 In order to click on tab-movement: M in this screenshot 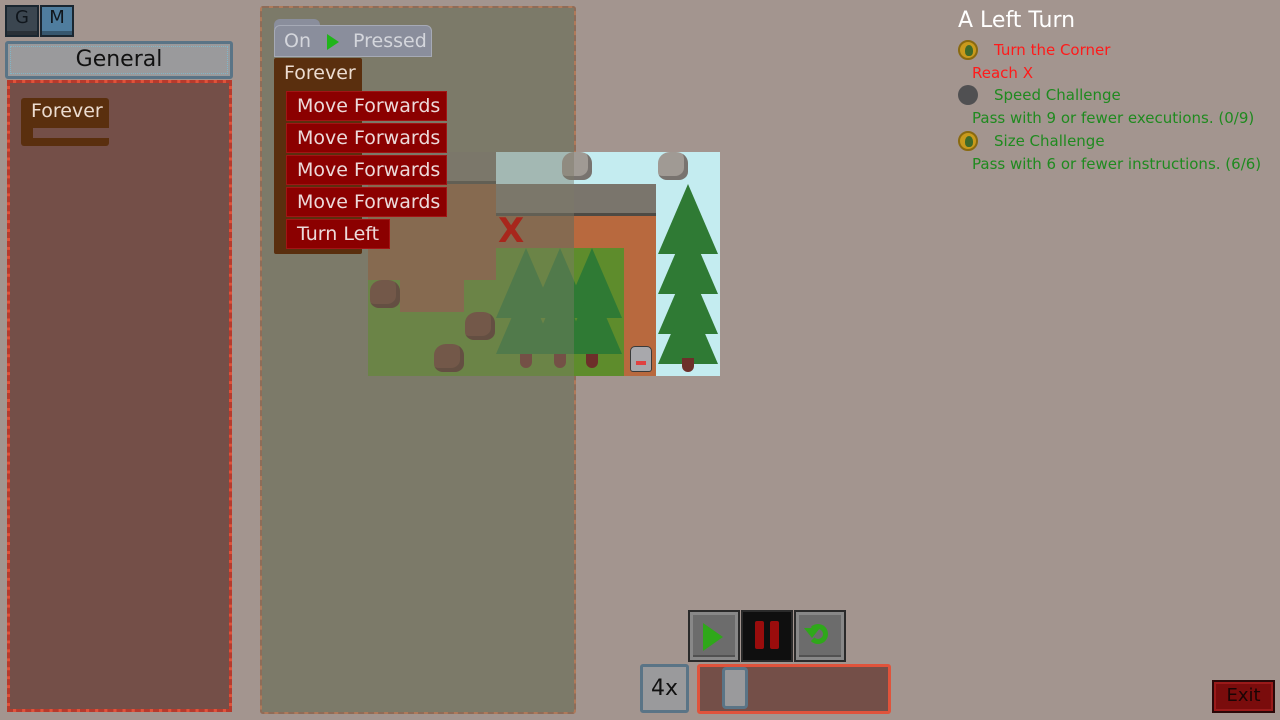, I will do `click(57, 21)`.